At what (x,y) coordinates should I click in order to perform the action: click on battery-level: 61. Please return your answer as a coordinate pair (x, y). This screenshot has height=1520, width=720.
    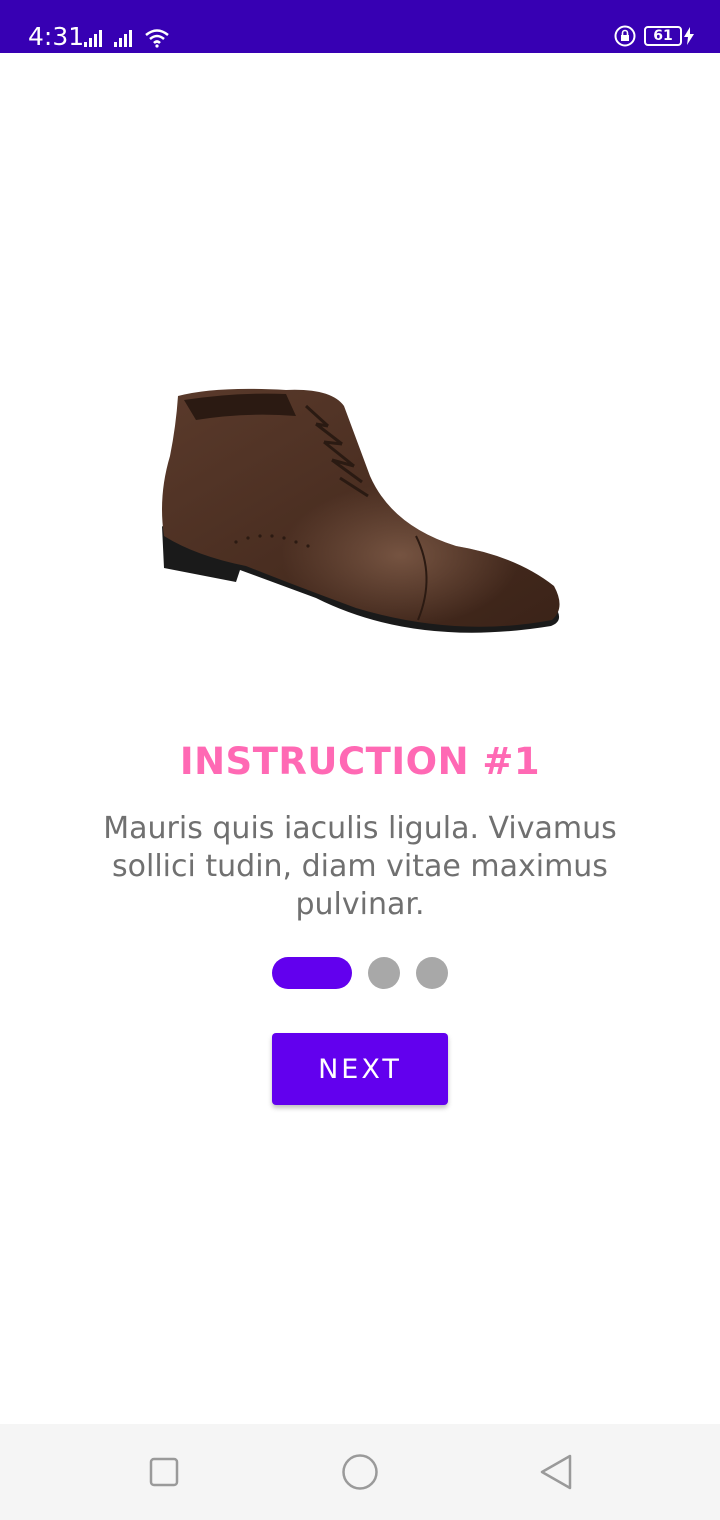
    Looking at the image, I should click on (663, 36).